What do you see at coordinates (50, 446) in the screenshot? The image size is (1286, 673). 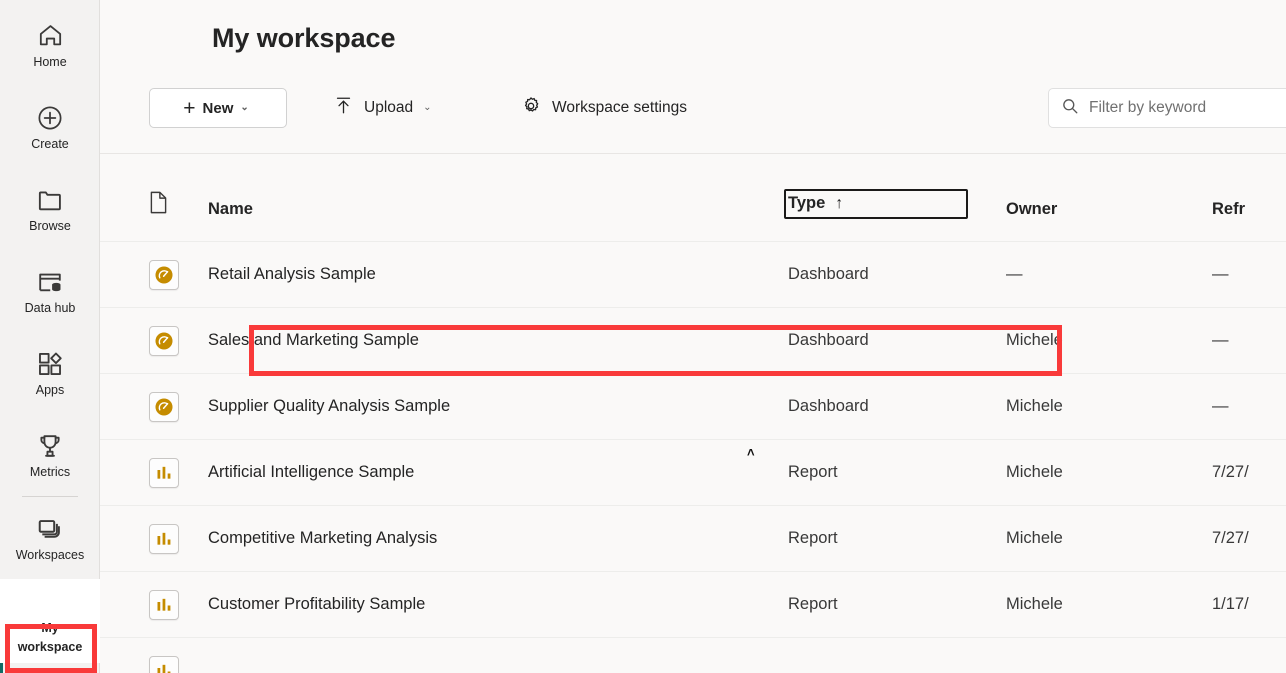 I see `trophy-icon` at bounding box center [50, 446].